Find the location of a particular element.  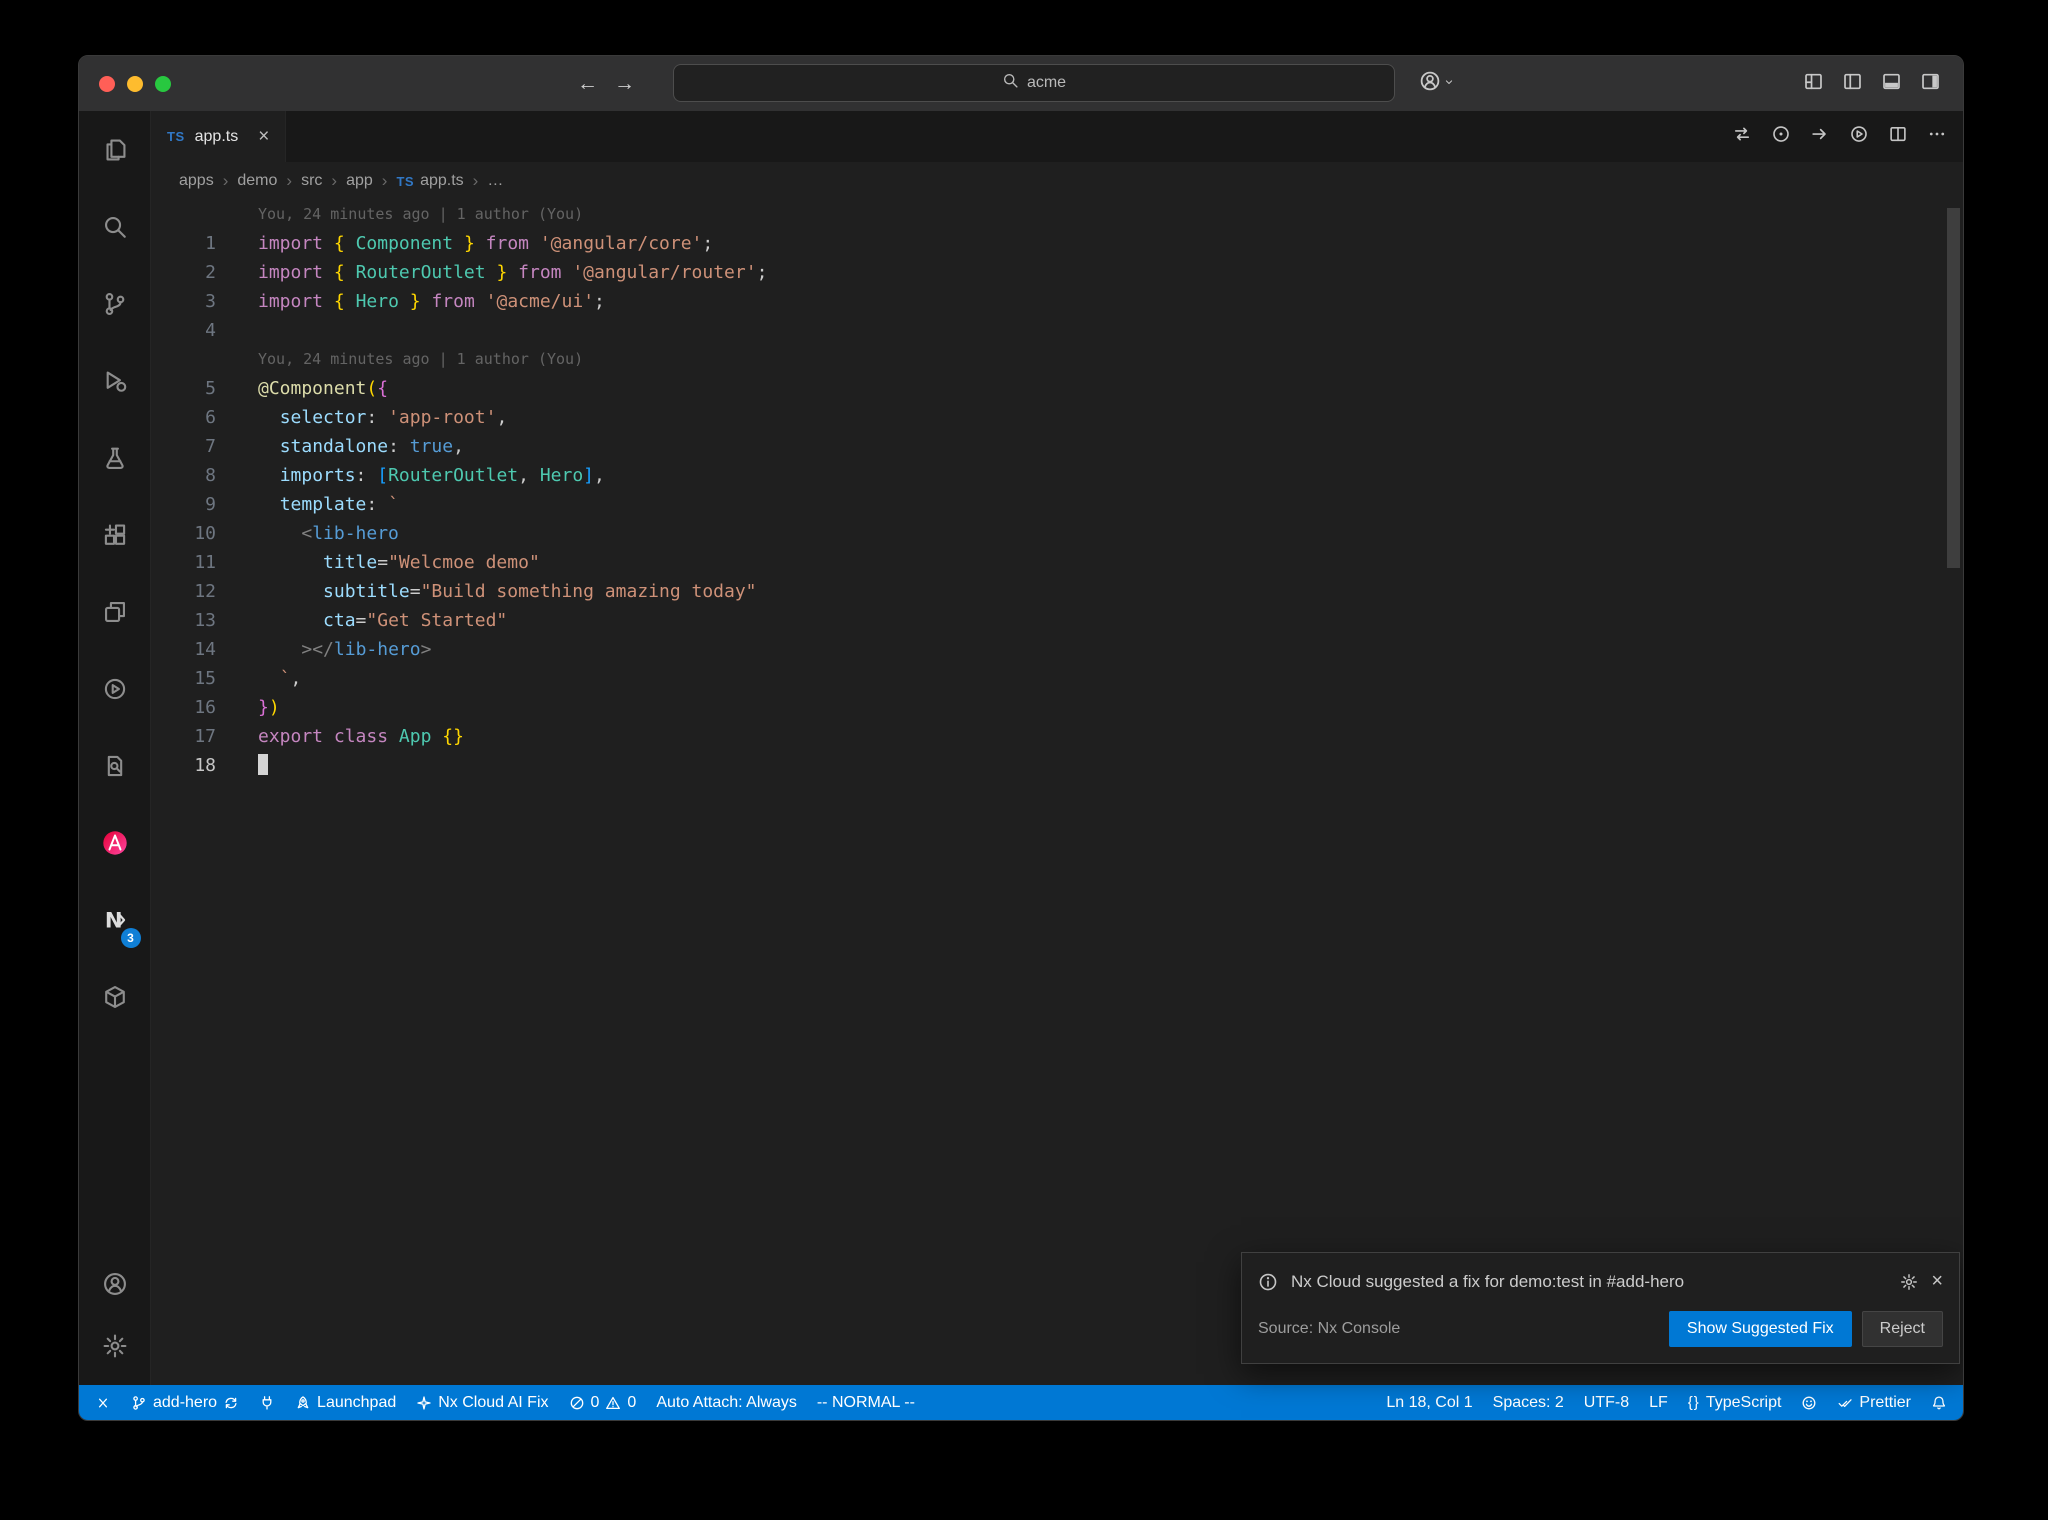

activity-item-source-control is located at coordinates (115, 303).